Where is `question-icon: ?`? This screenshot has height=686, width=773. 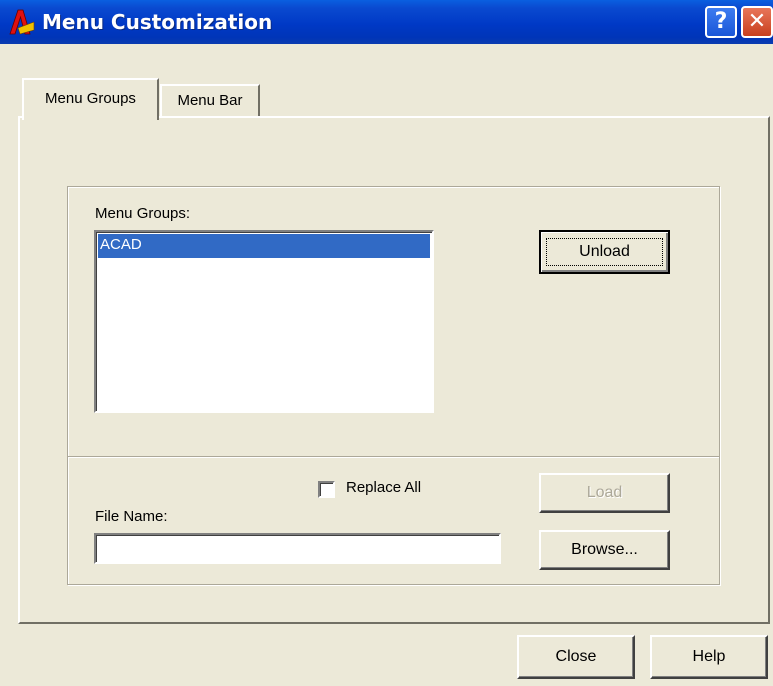 question-icon: ? is located at coordinates (721, 21).